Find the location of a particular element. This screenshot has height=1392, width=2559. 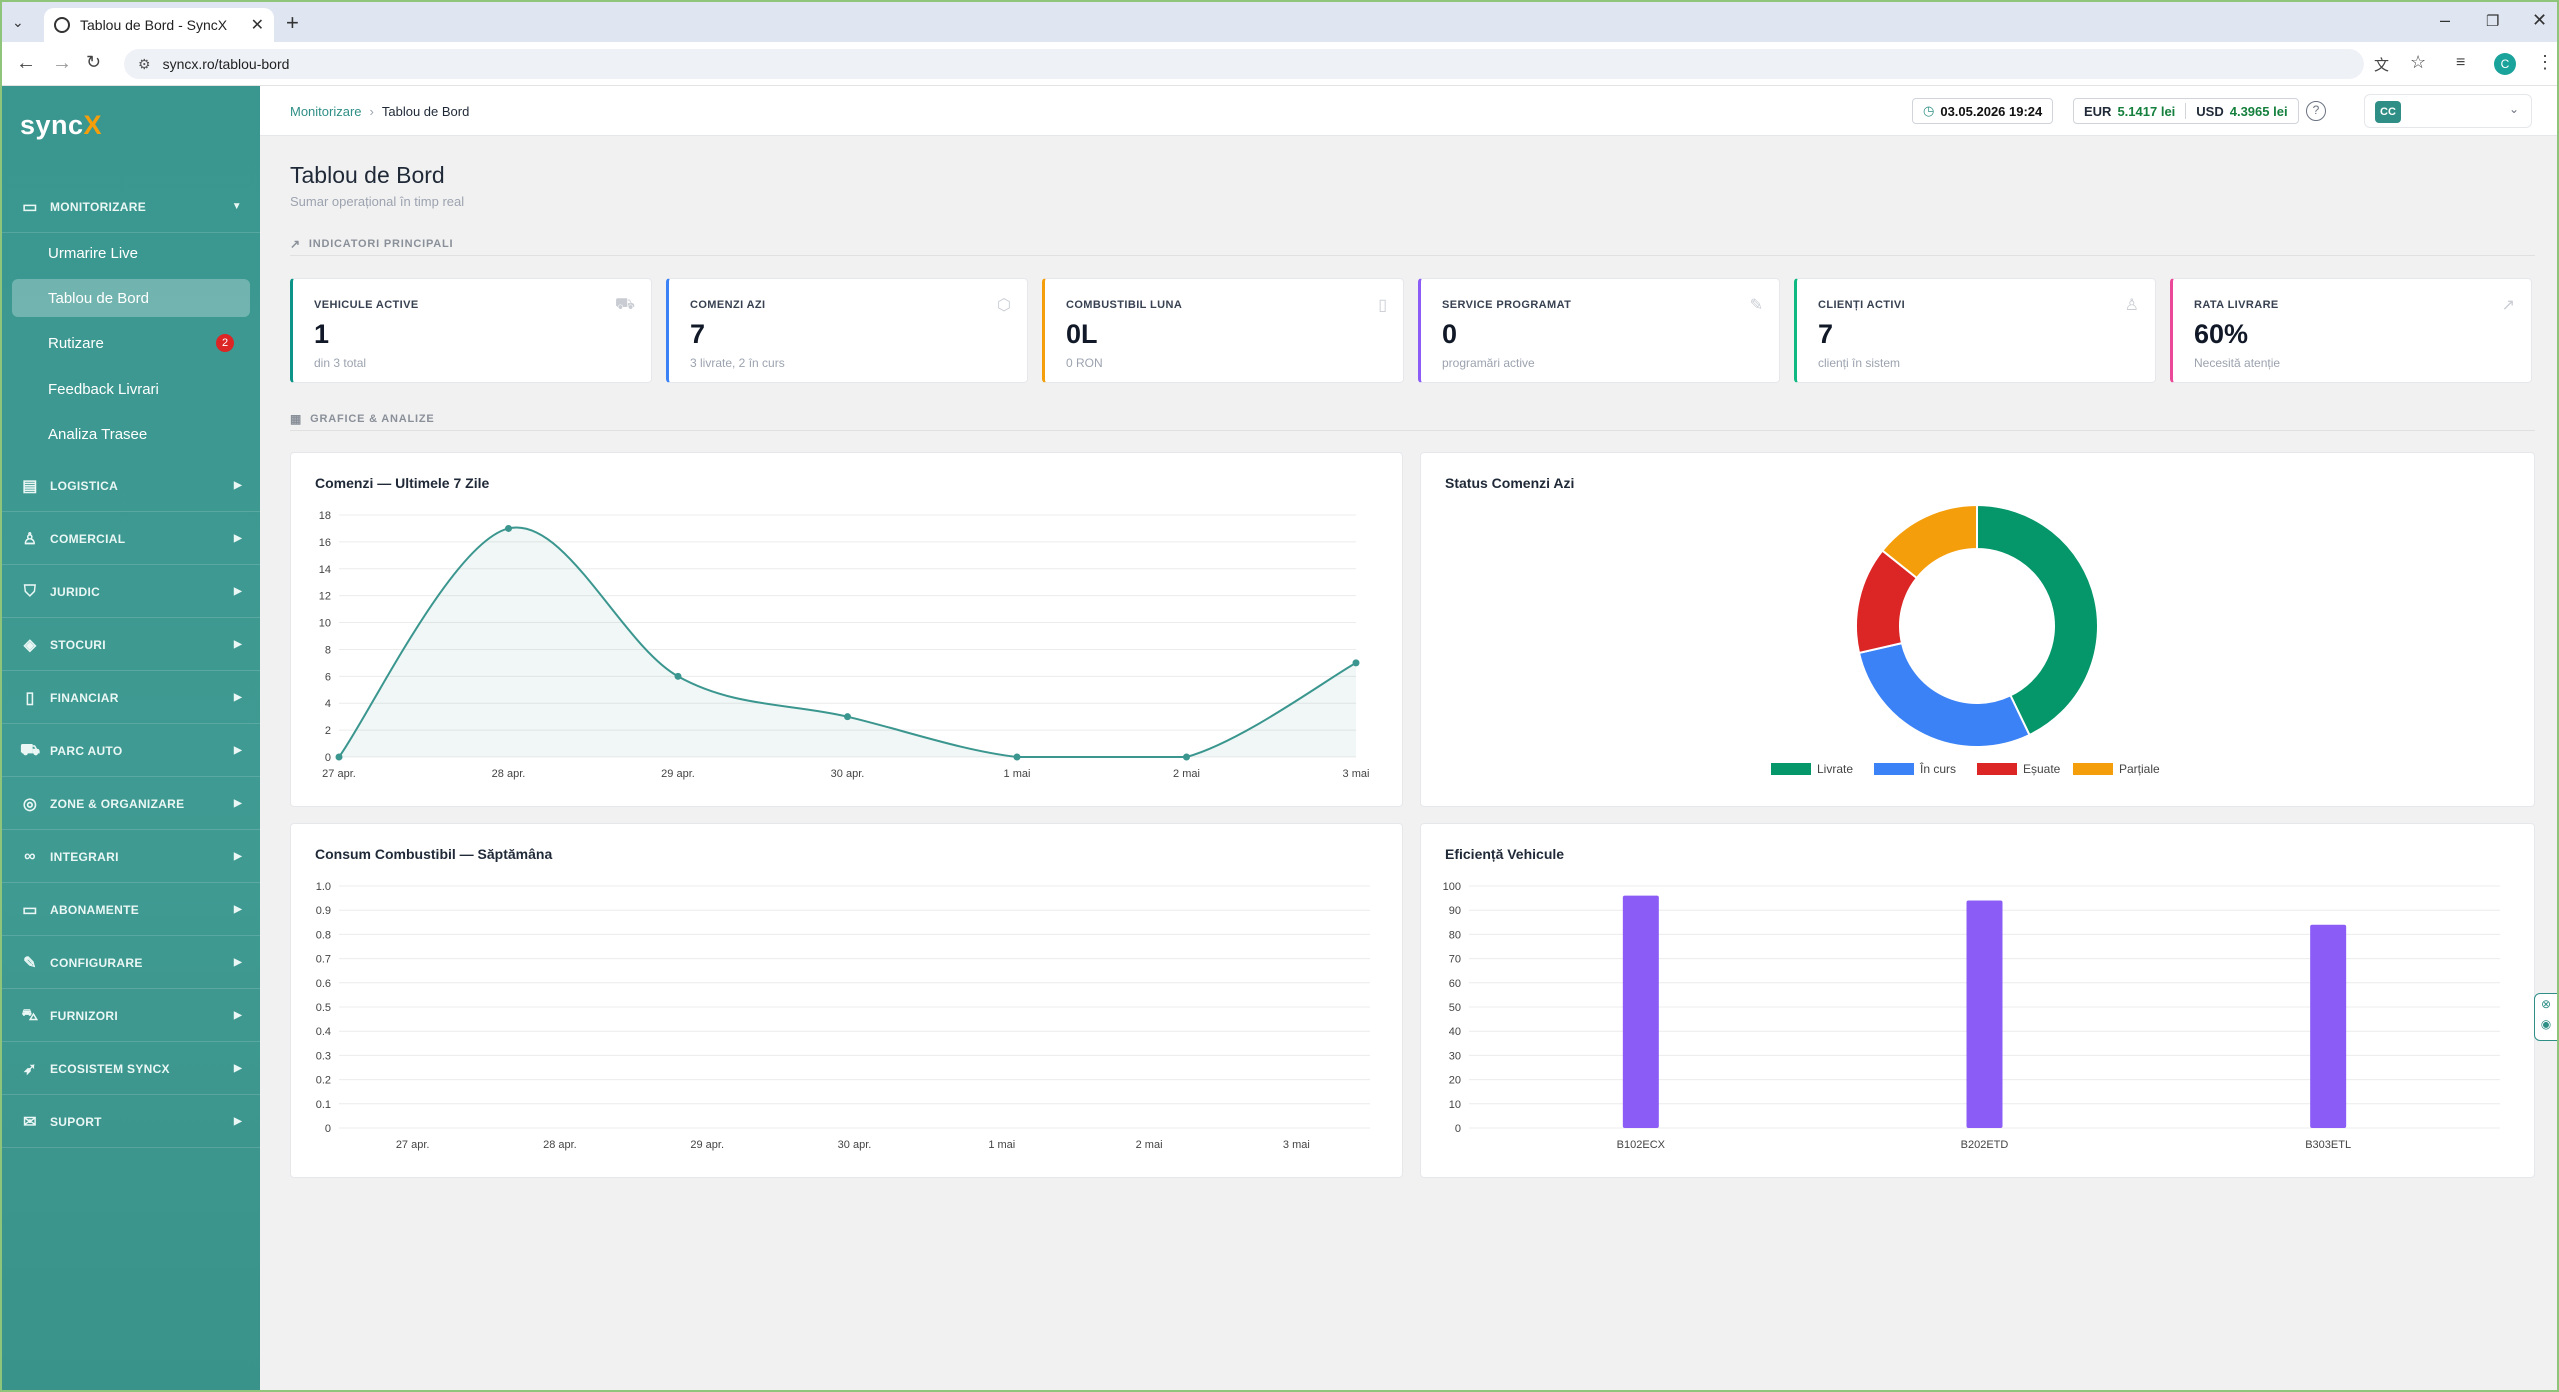

sidebar-item-analiza-trasee: Analiza Trasee is located at coordinates (131, 434).